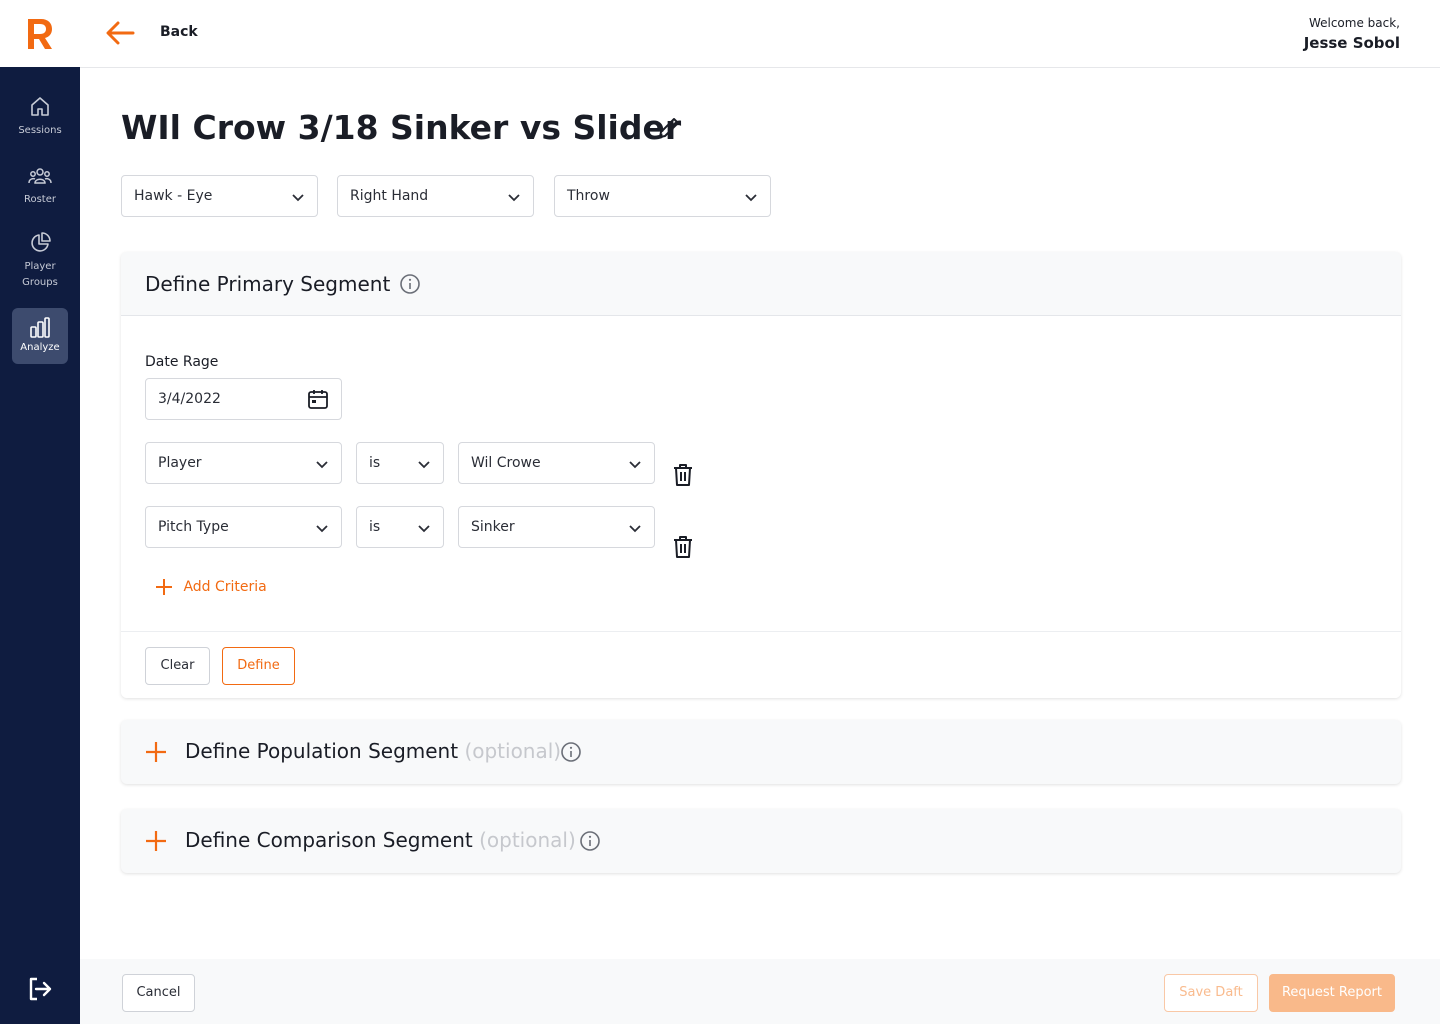 The height and width of the screenshot is (1024, 1440). I want to click on criteria-value-select: Wil Crowe, so click(556, 463).